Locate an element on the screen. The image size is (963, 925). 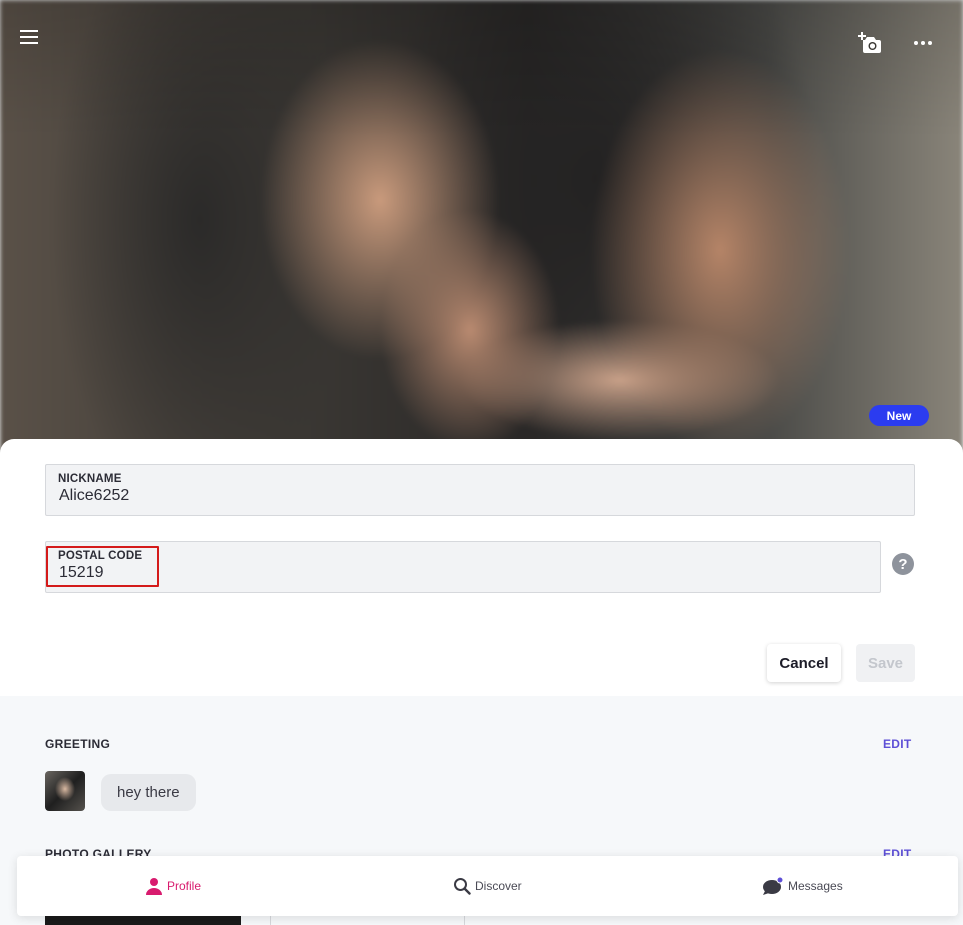
help-icon: ? is located at coordinates (903, 564).